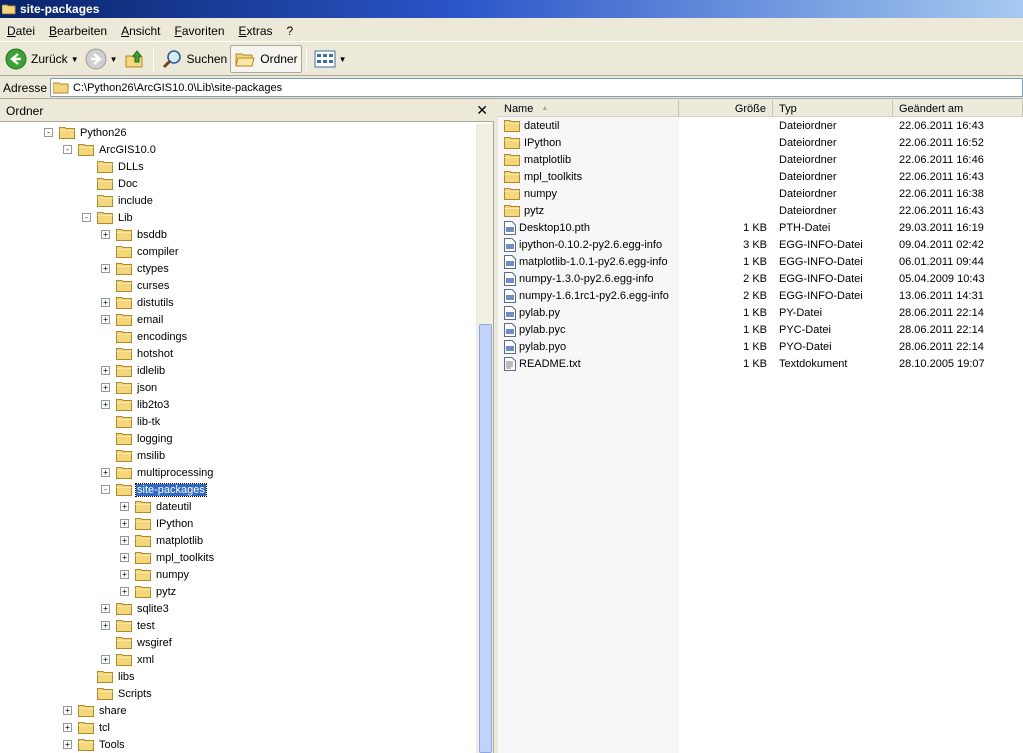 The image size is (1023, 753). I want to click on tree-item: compiler, so click(140, 251).